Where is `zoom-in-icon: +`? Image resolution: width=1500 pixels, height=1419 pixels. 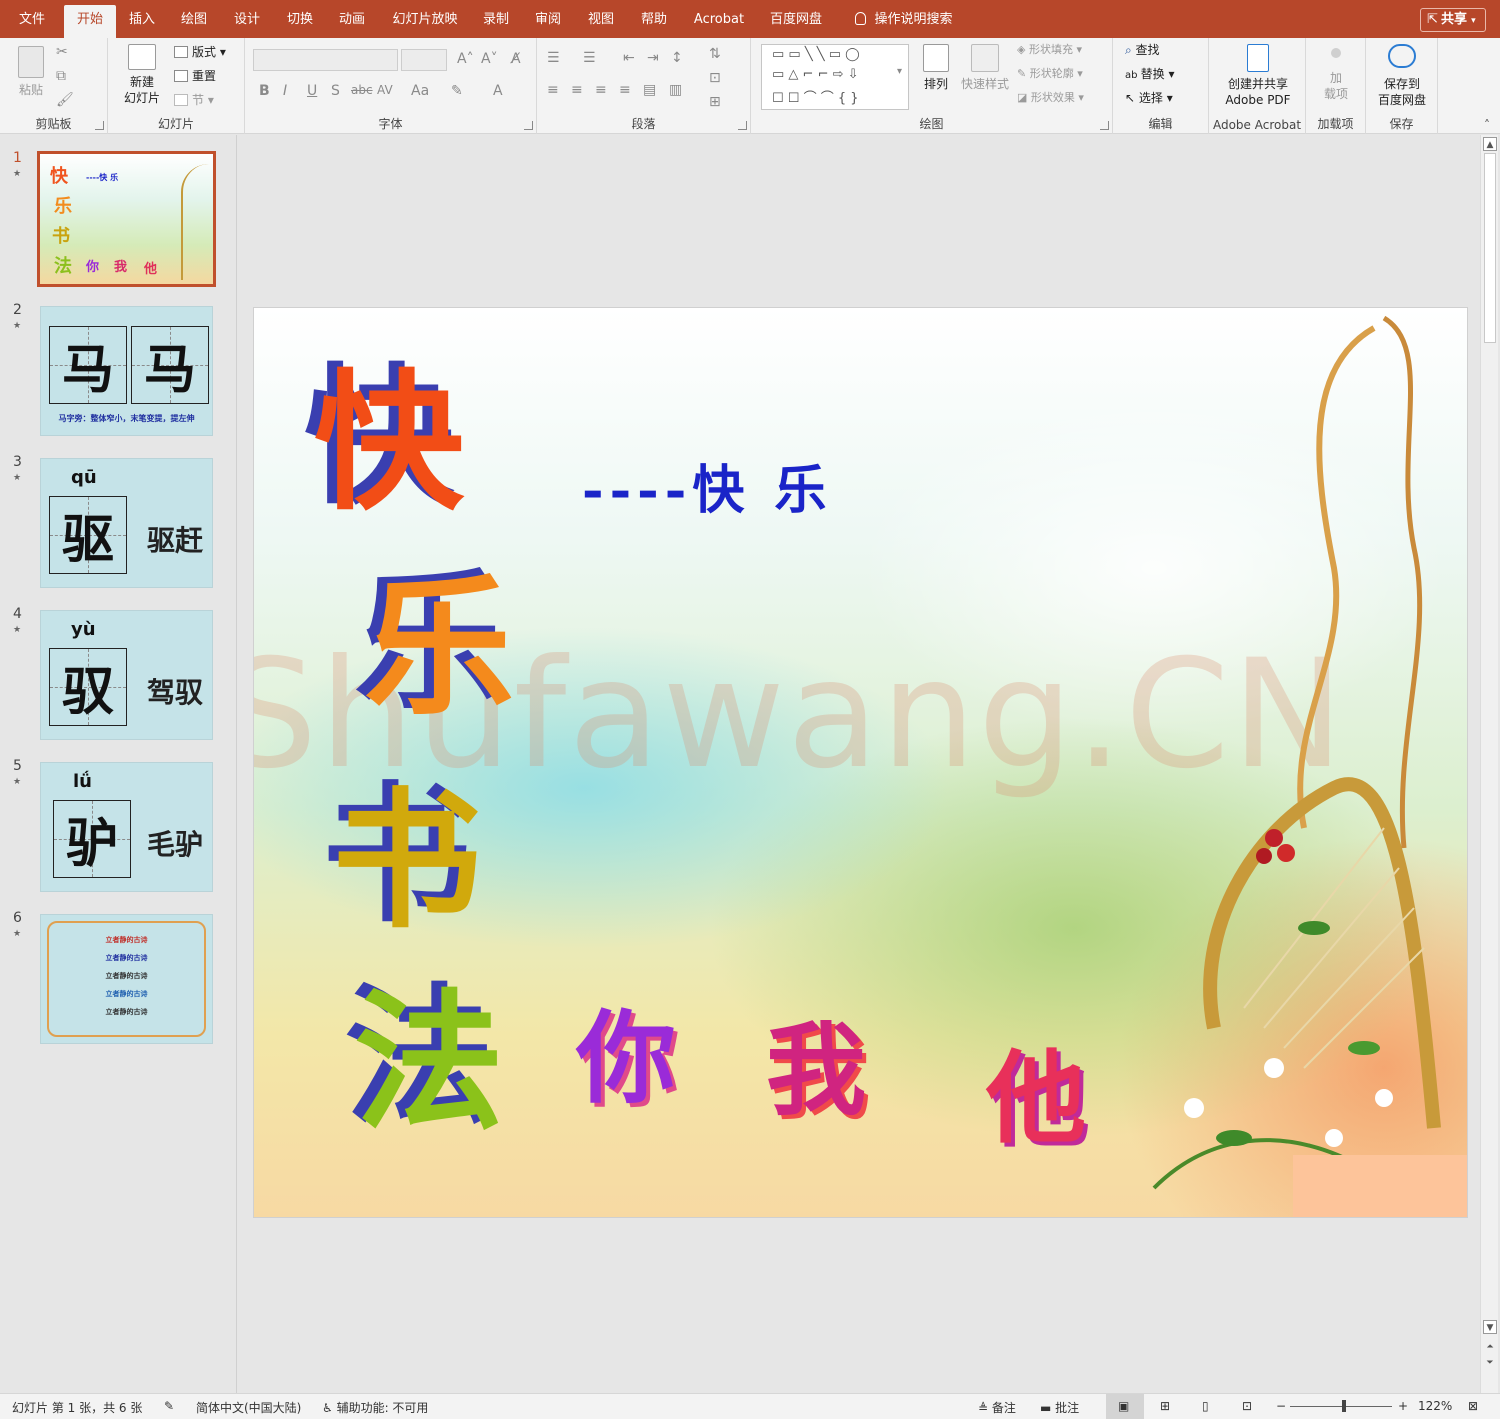
zoom-in-icon: + is located at coordinates (1403, 1406).